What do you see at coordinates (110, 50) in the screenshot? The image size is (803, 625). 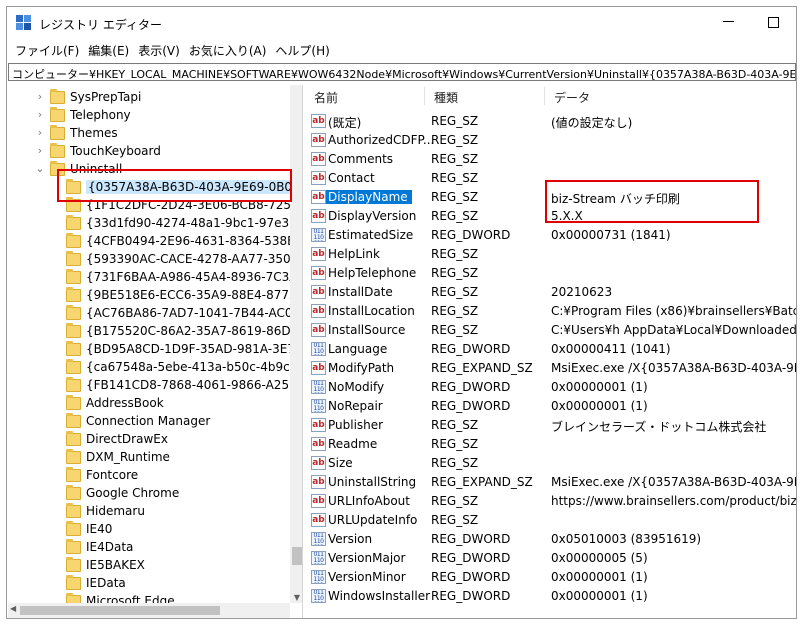 I see `menu-item: 編集(E)` at bounding box center [110, 50].